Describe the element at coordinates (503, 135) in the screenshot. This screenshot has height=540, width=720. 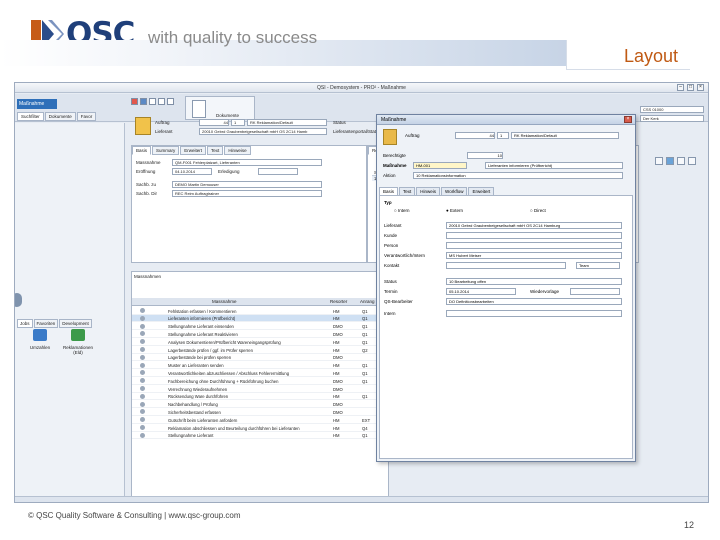
I see `dialog-auftrag-sub: 1` at that location.